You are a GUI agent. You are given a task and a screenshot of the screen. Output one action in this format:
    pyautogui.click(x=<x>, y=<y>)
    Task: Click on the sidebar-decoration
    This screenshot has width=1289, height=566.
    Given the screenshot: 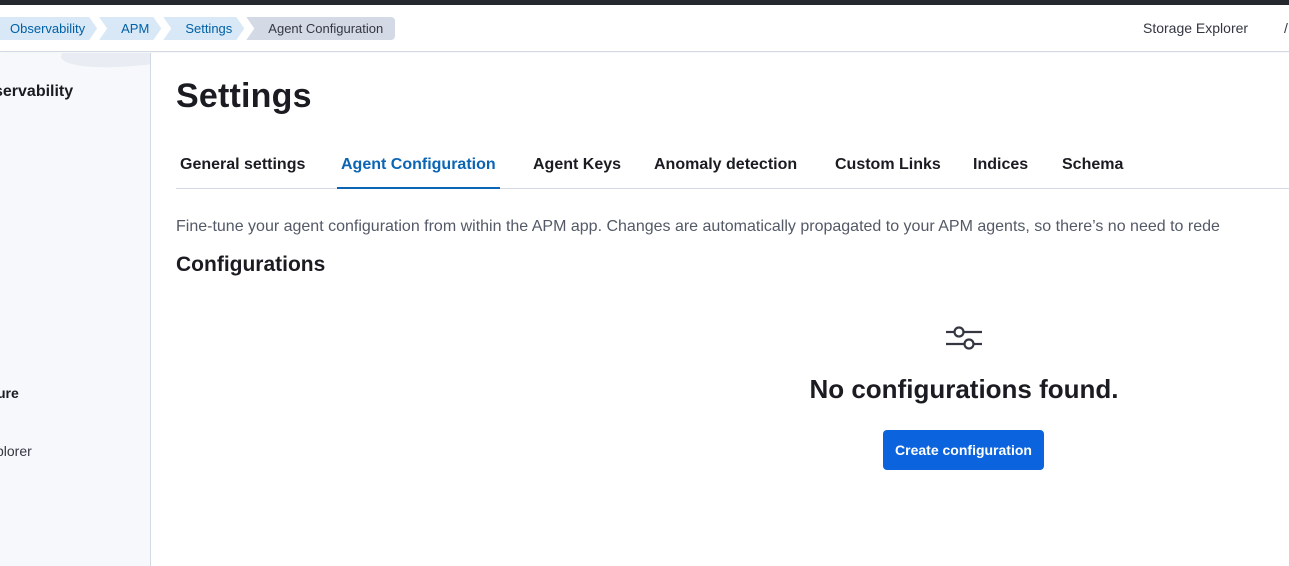 What is the action you would take?
    pyautogui.click(x=104, y=65)
    